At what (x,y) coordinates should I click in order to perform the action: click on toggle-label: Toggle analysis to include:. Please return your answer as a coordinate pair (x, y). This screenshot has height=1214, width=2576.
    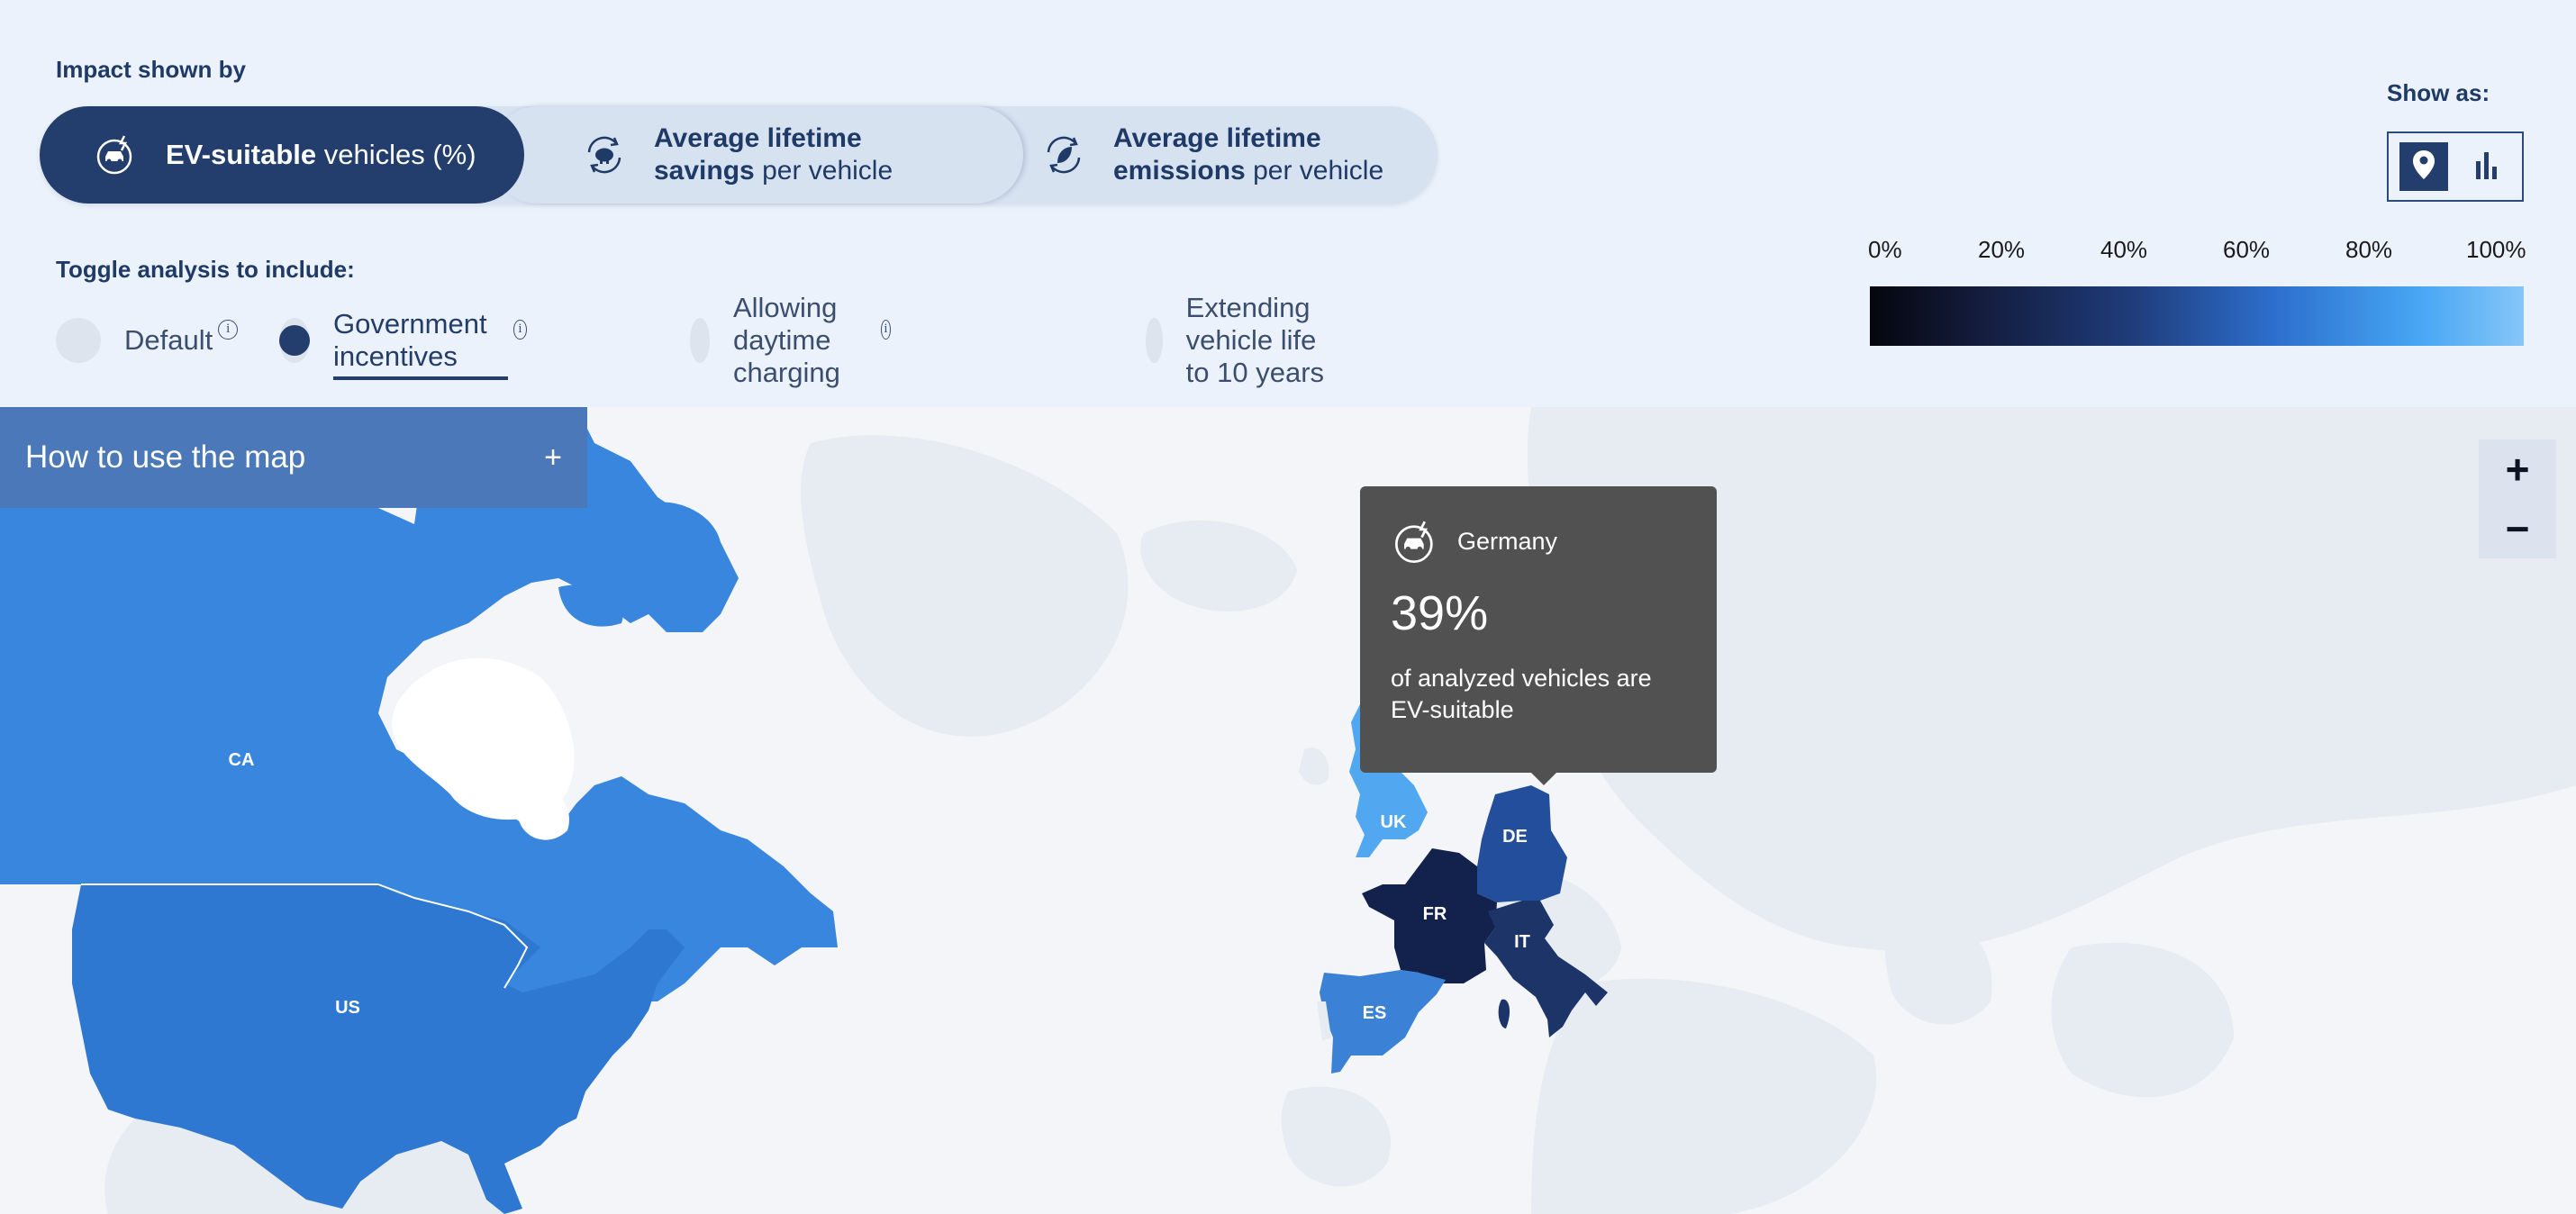
    Looking at the image, I should click on (205, 269).